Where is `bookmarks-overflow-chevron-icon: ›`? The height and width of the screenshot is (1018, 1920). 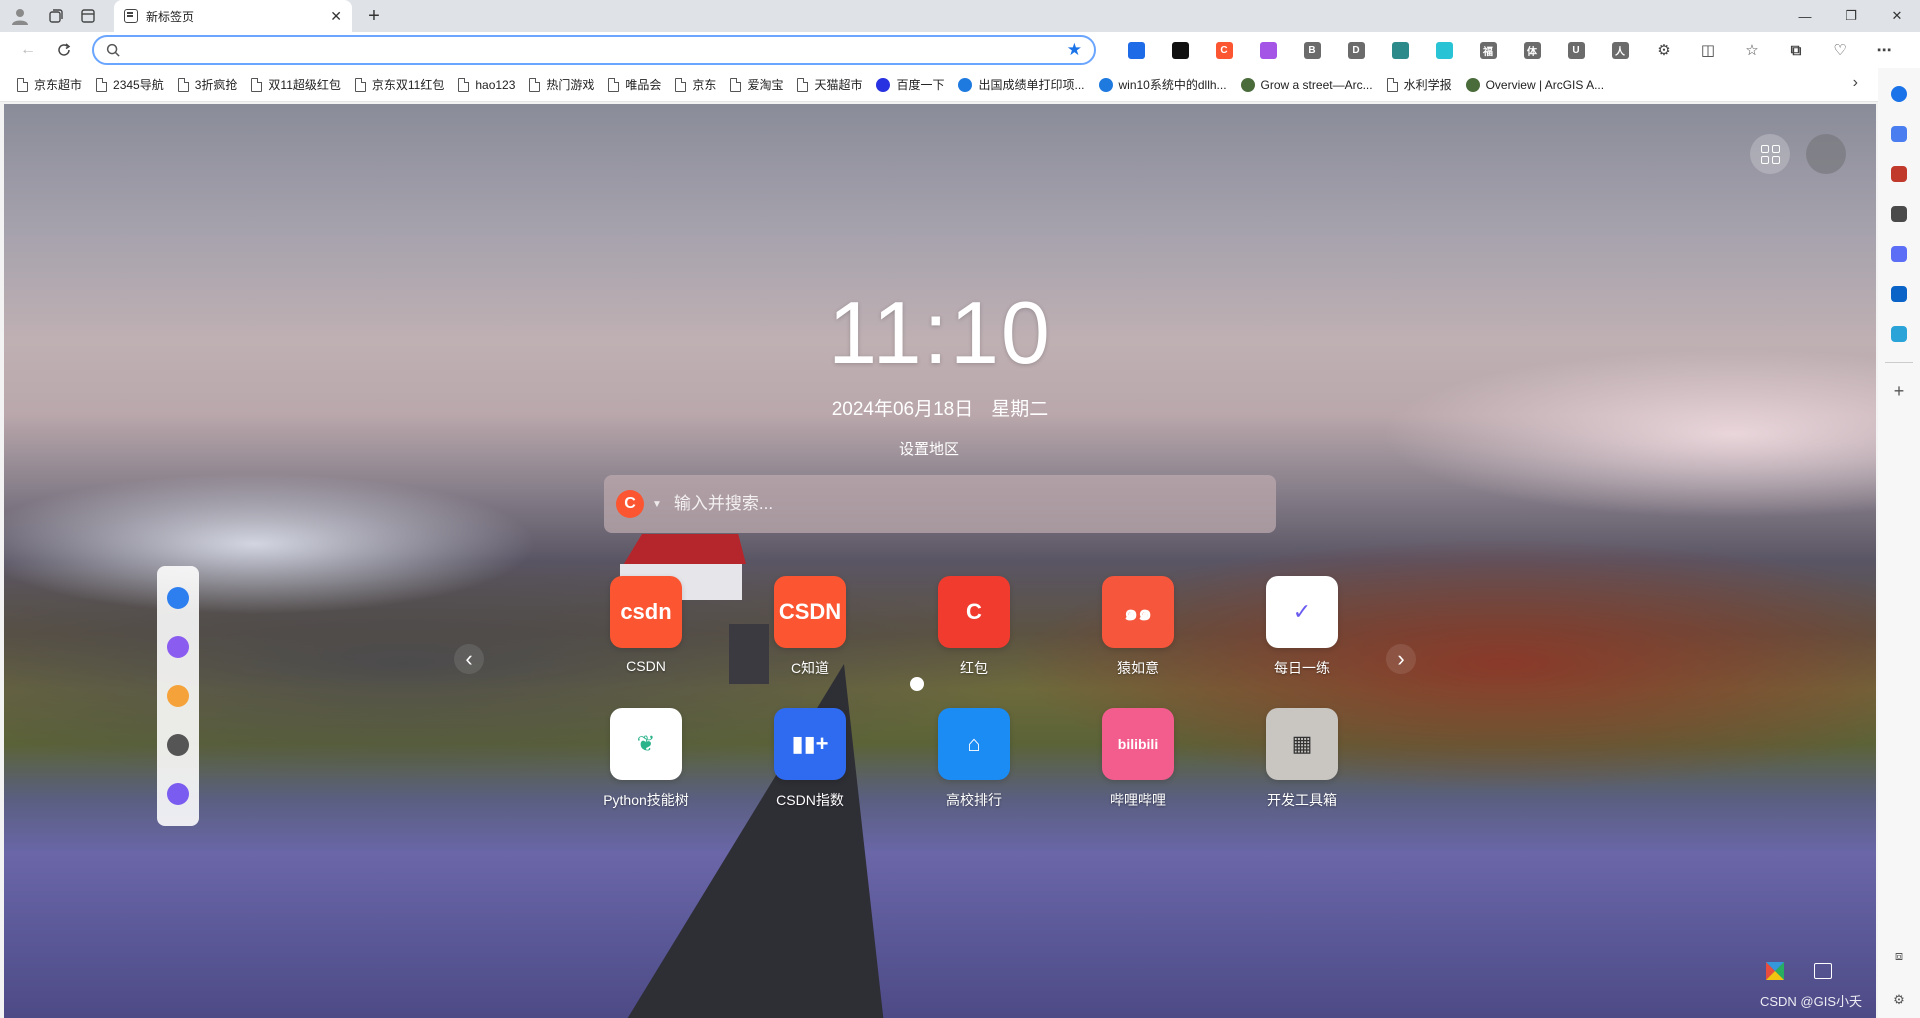
bookmarks-overflow-chevron-icon: › is located at coordinates (1855, 83).